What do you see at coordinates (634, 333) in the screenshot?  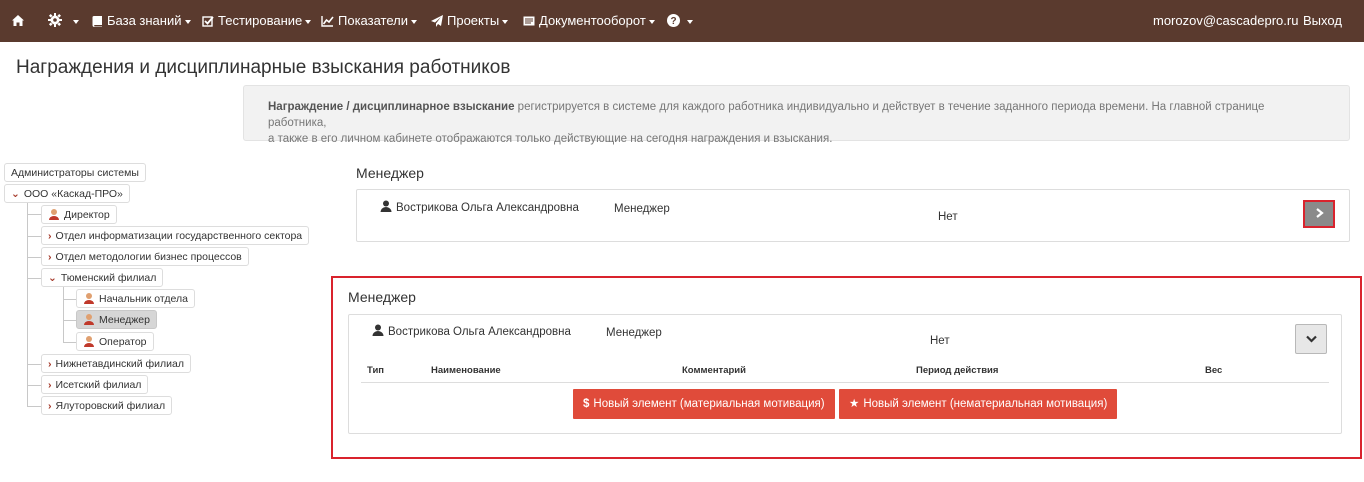 I see `employee-role-expanded: Менеджер` at bounding box center [634, 333].